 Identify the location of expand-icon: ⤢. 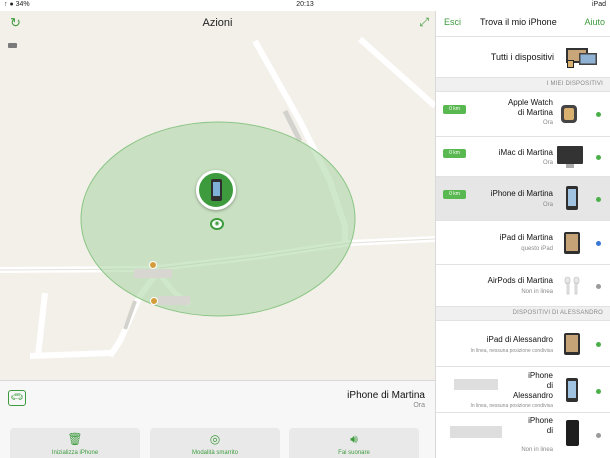
(424, 22).